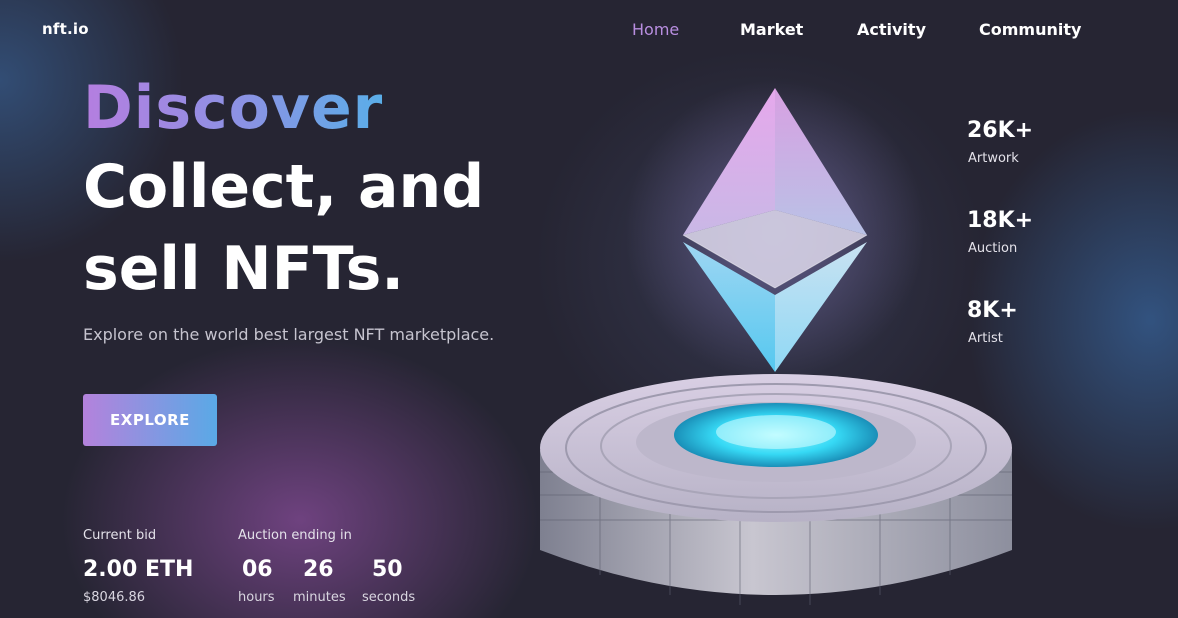 Image resolution: width=1178 pixels, height=618 pixels. What do you see at coordinates (233, 108) in the screenshot?
I see `hero-headline-accent: Discover` at bounding box center [233, 108].